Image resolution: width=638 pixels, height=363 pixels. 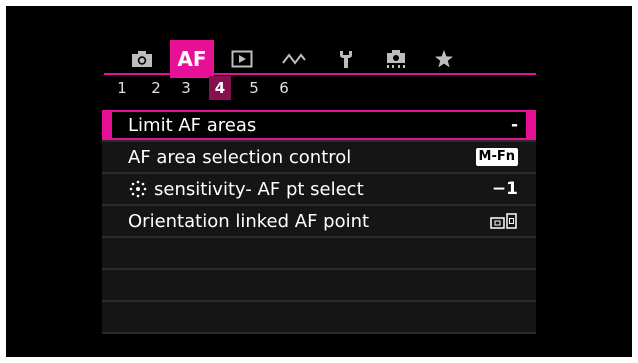 I want to click on page-3: 3, so click(x=186, y=88).